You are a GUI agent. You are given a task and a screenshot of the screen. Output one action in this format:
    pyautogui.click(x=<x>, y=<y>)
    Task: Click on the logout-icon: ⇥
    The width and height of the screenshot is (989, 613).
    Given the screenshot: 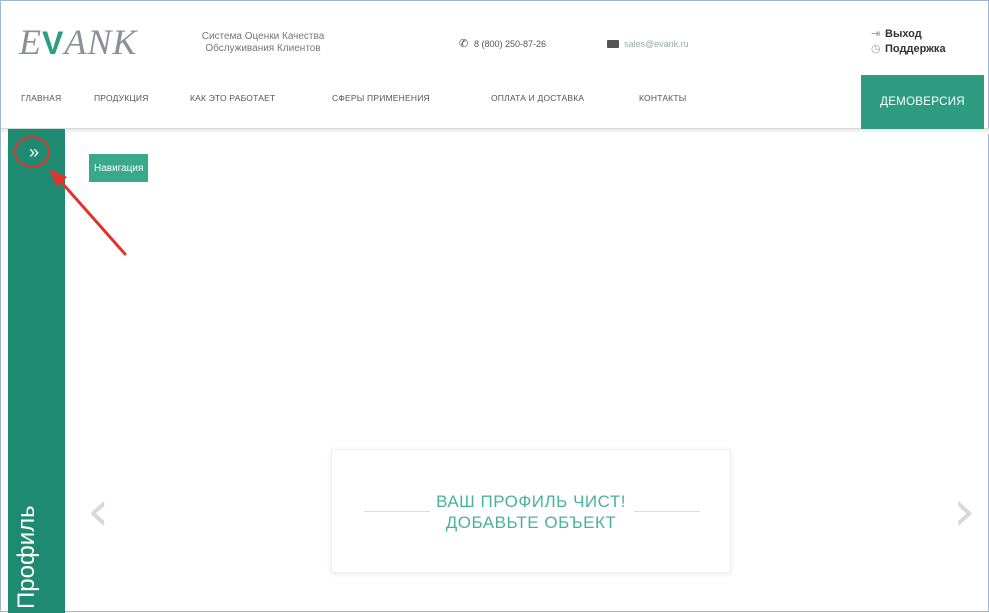 What is the action you would take?
    pyautogui.click(x=876, y=34)
    